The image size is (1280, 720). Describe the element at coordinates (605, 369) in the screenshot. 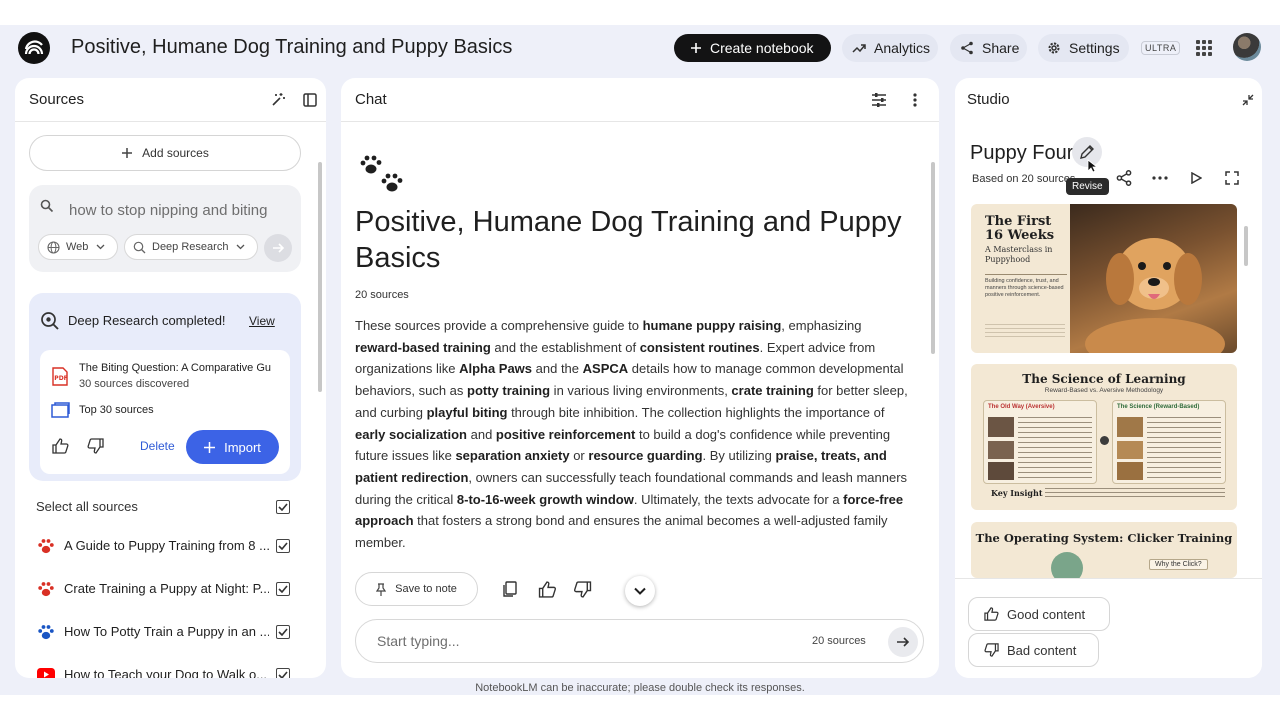

I see `summary-bold-text: ASPCA` at that location.